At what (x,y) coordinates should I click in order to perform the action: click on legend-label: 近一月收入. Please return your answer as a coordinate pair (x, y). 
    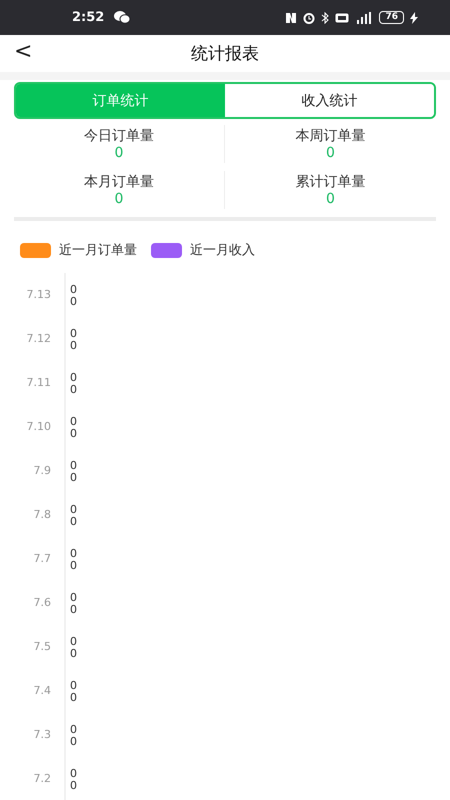
    Looking at the image, I should click on (222, 250).